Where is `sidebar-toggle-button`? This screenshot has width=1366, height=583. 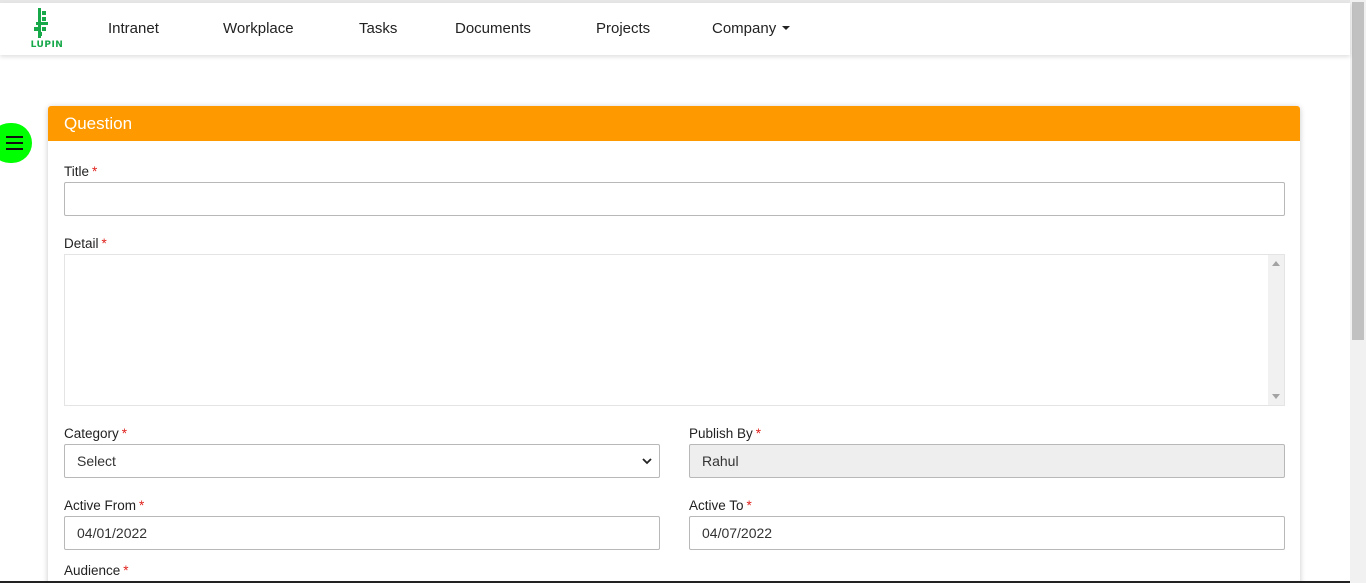
sidebar-toggle-button is located at coordinates (16, 143).